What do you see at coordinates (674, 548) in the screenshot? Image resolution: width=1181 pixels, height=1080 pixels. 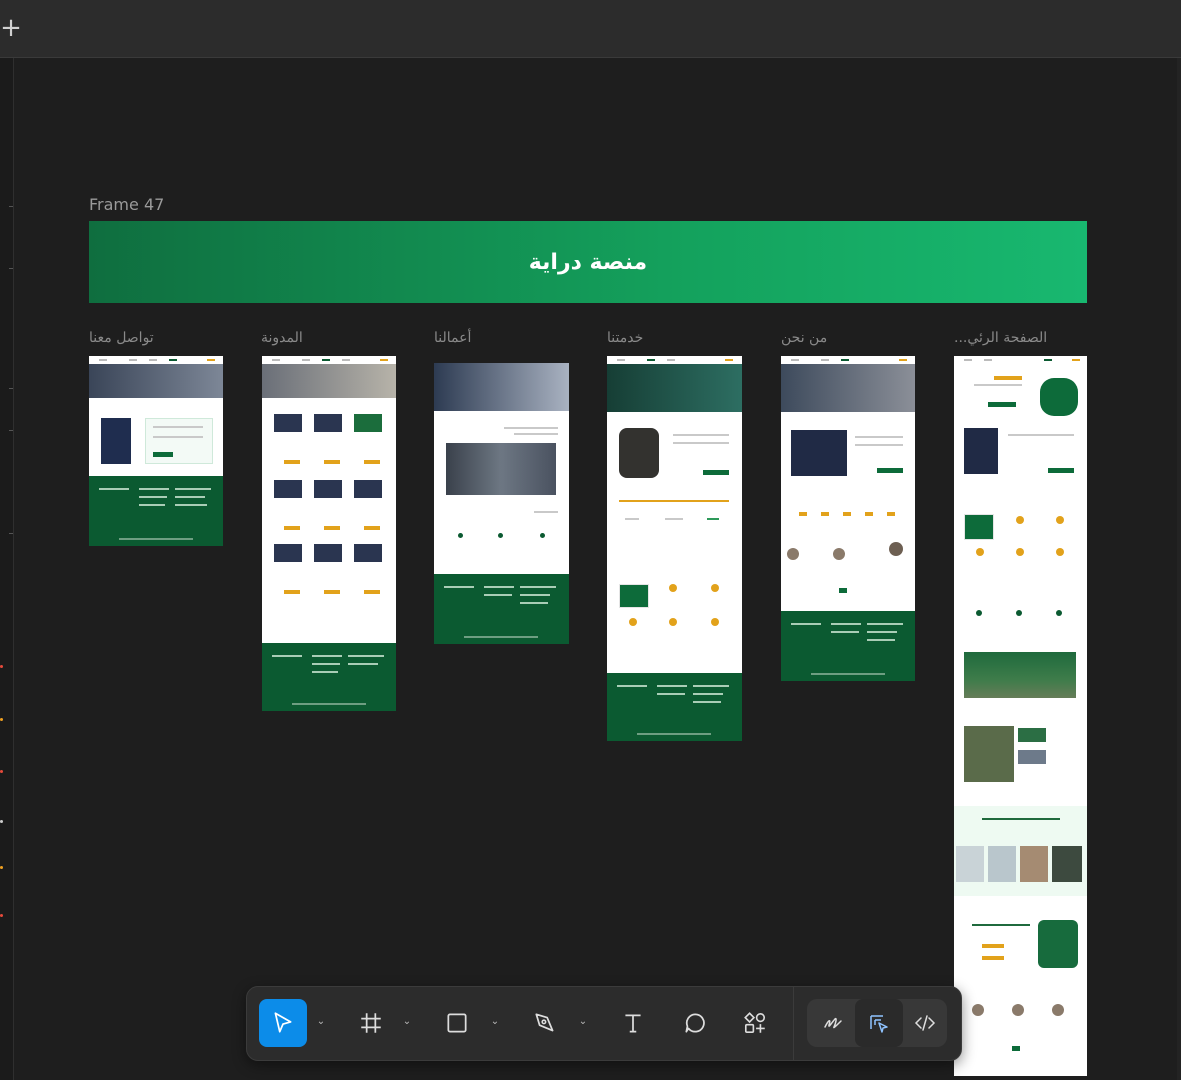 I see `page-thumbnail-services` at bounding box center [674, 548].